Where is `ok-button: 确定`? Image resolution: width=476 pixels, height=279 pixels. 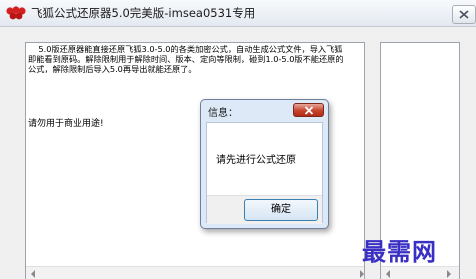
ok-button: 确定 is located at coordinates (281, 210).